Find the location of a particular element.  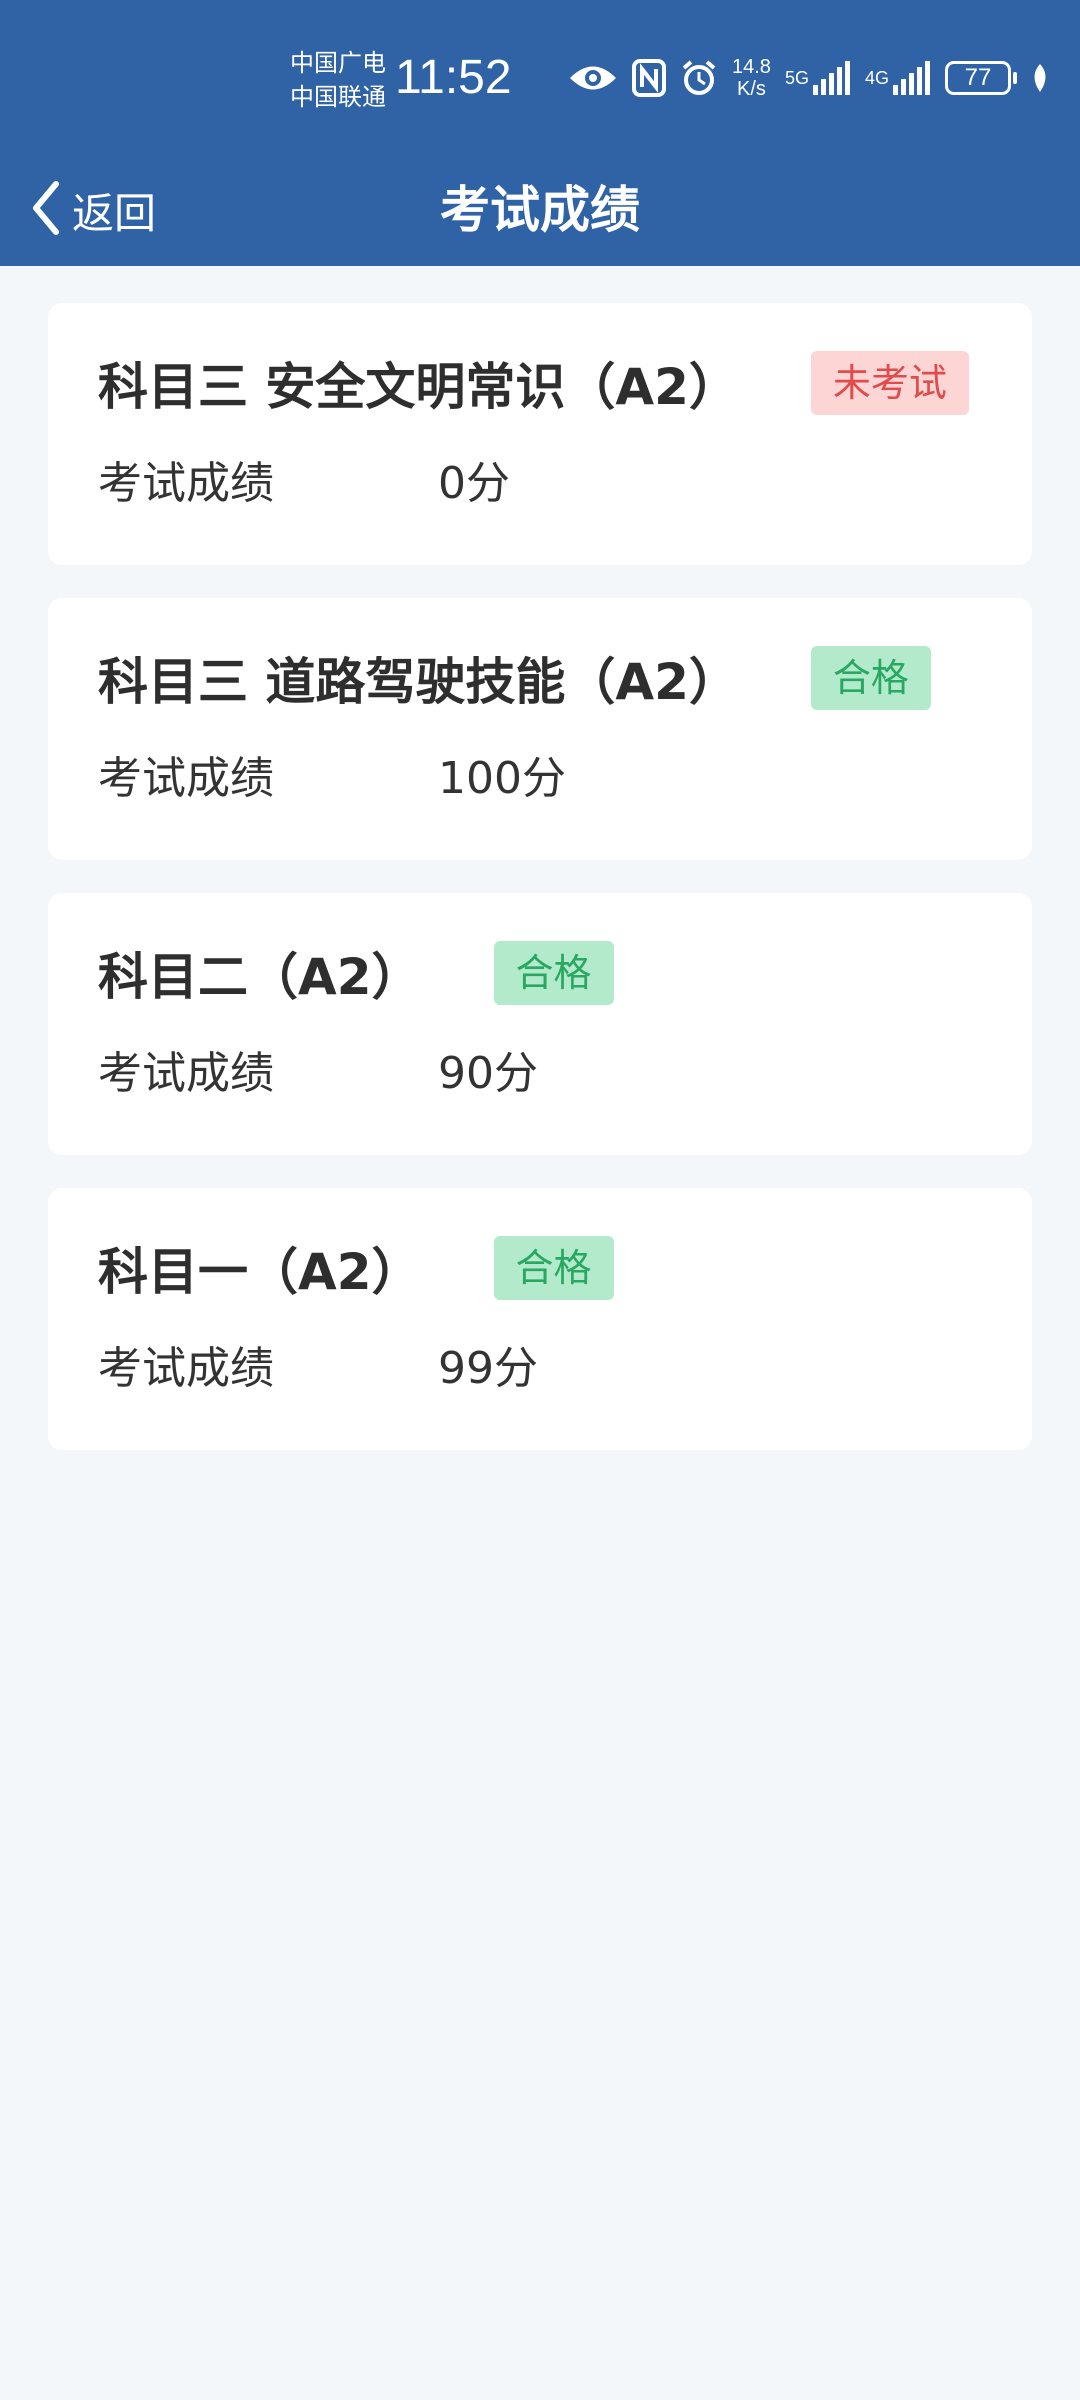

carrier-names: 中国广电 中国联通 is located at coordinates (338, 80).